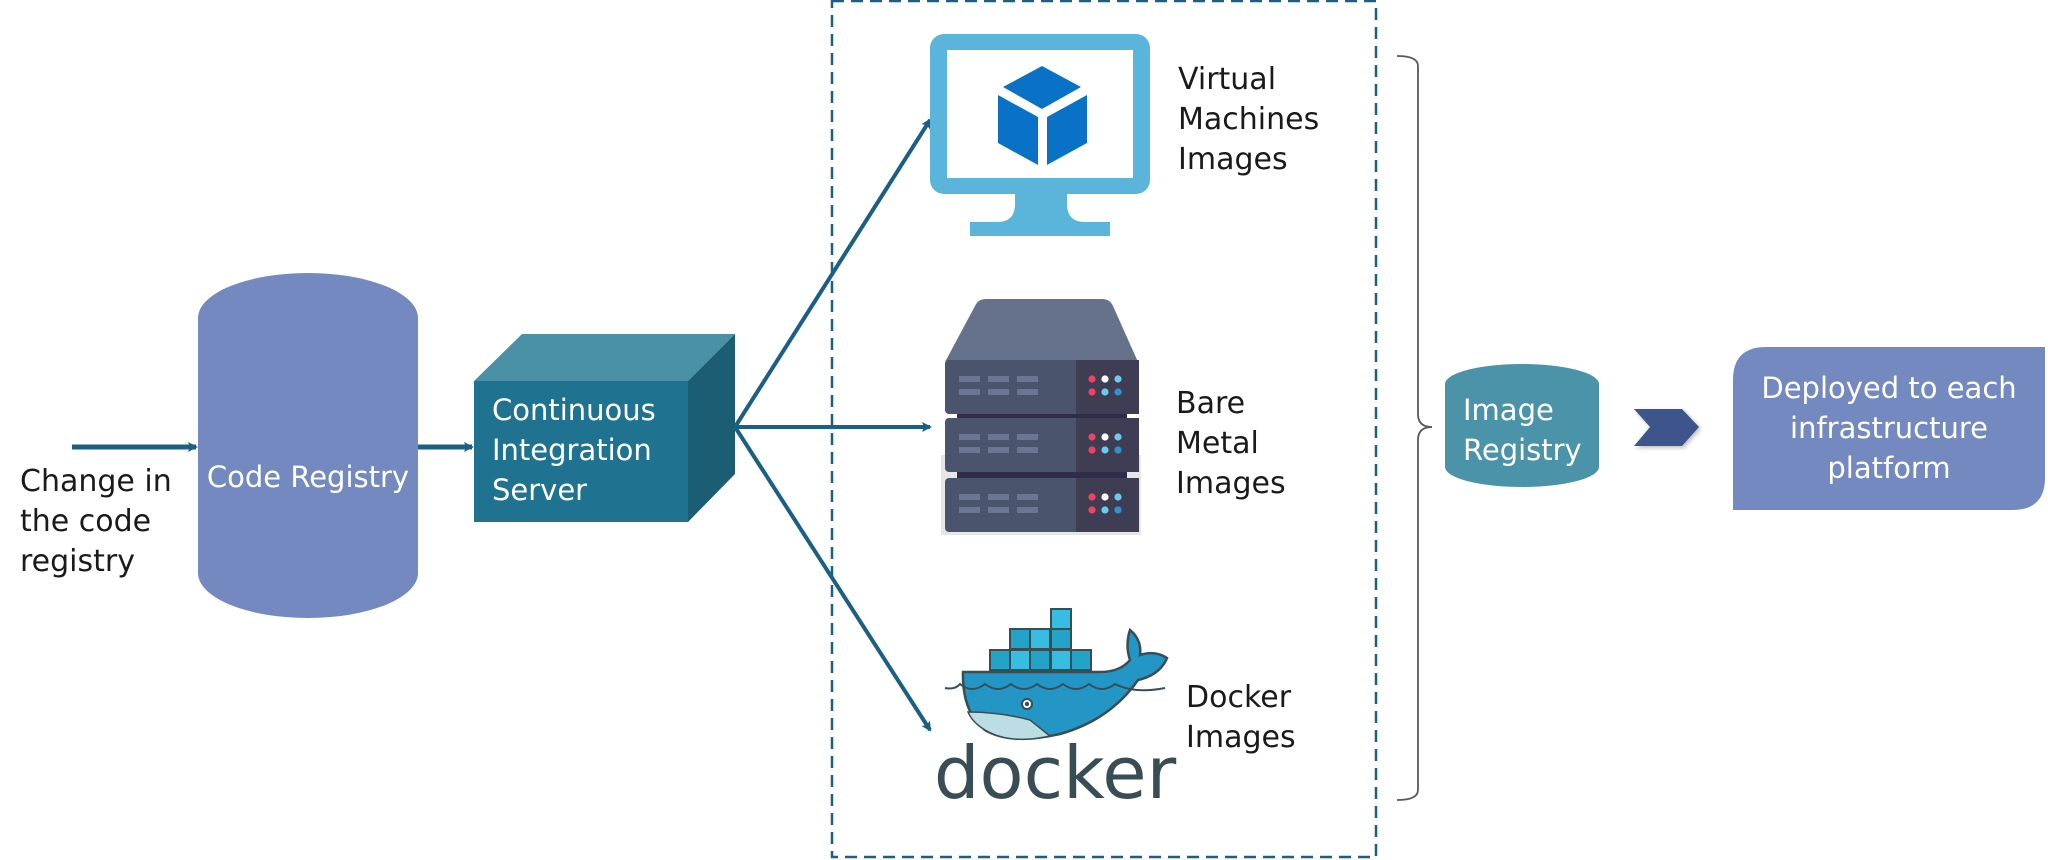  I want to click on bare-metal-label-line: Bare, so click(1211, 403).